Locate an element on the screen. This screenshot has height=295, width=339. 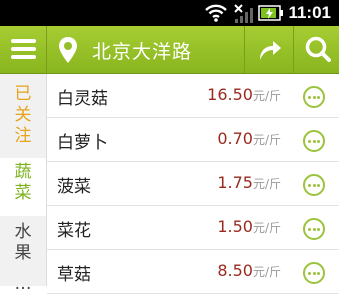
item-name: 白灵菇 is located at coordinates (82, 99).